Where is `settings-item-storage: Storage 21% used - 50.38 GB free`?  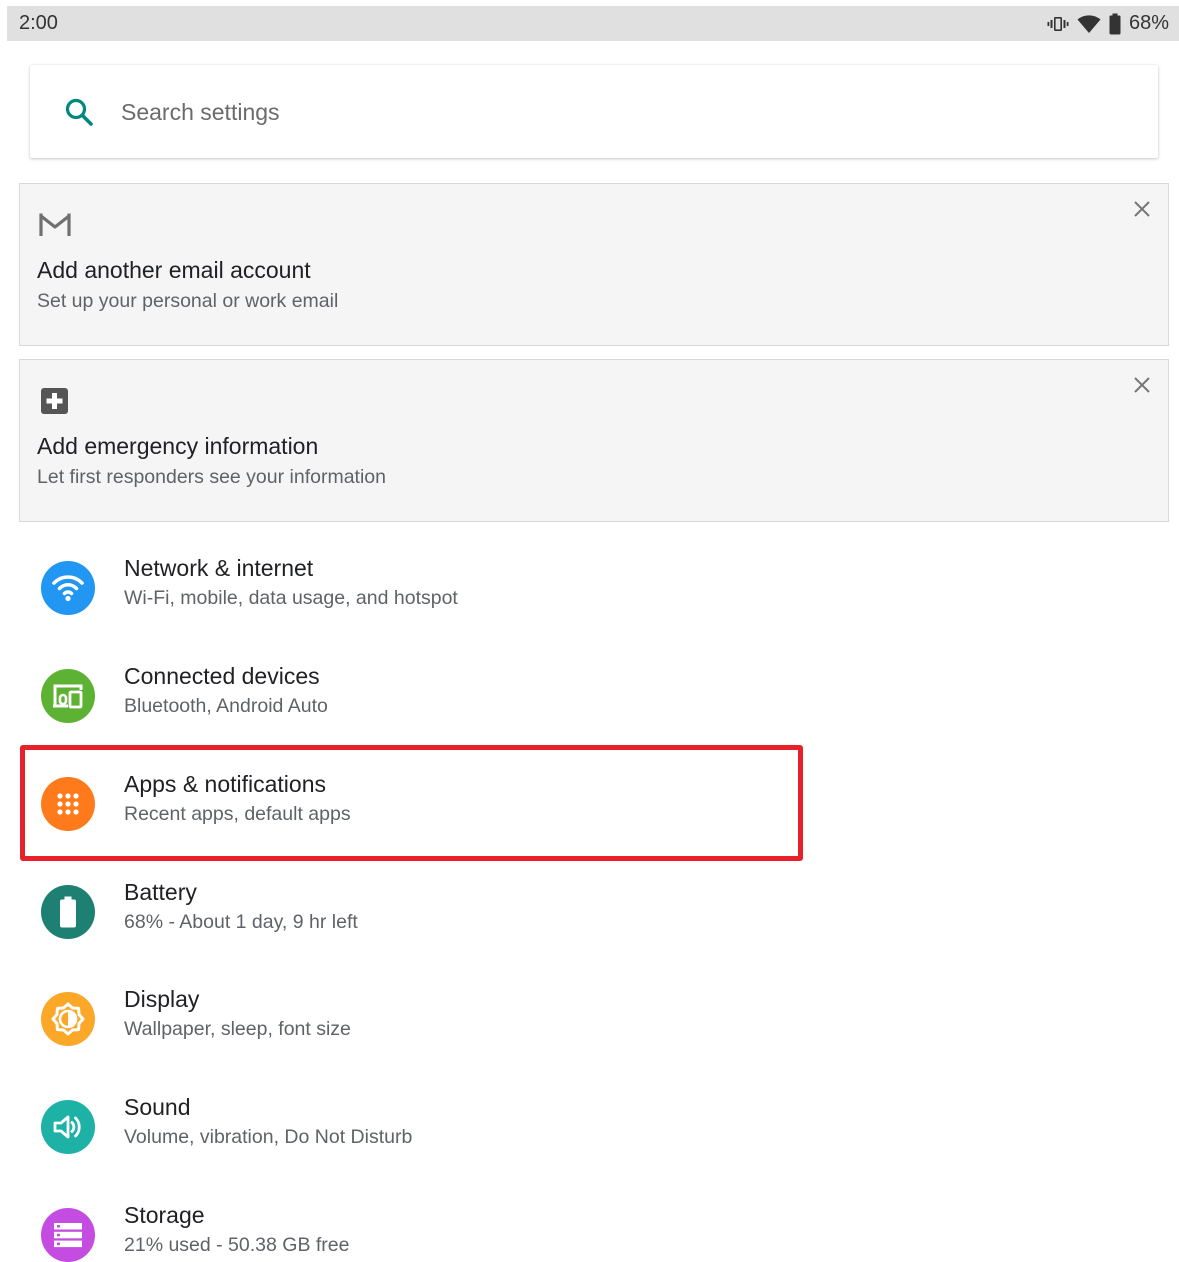
settings-item-storage: Storage 21% used - 50.38 GB free is located at coordinates (590, 1223).